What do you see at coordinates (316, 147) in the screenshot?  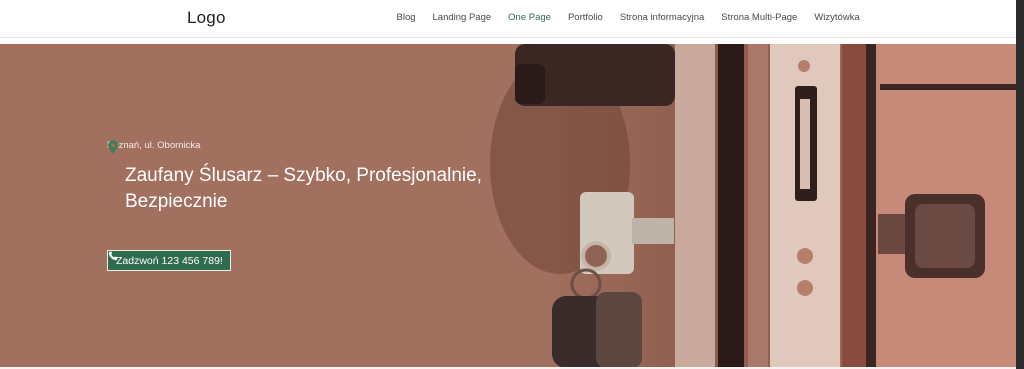 I see `location: Poznań, ul. Obornicka` at bounding box center [316, 147].